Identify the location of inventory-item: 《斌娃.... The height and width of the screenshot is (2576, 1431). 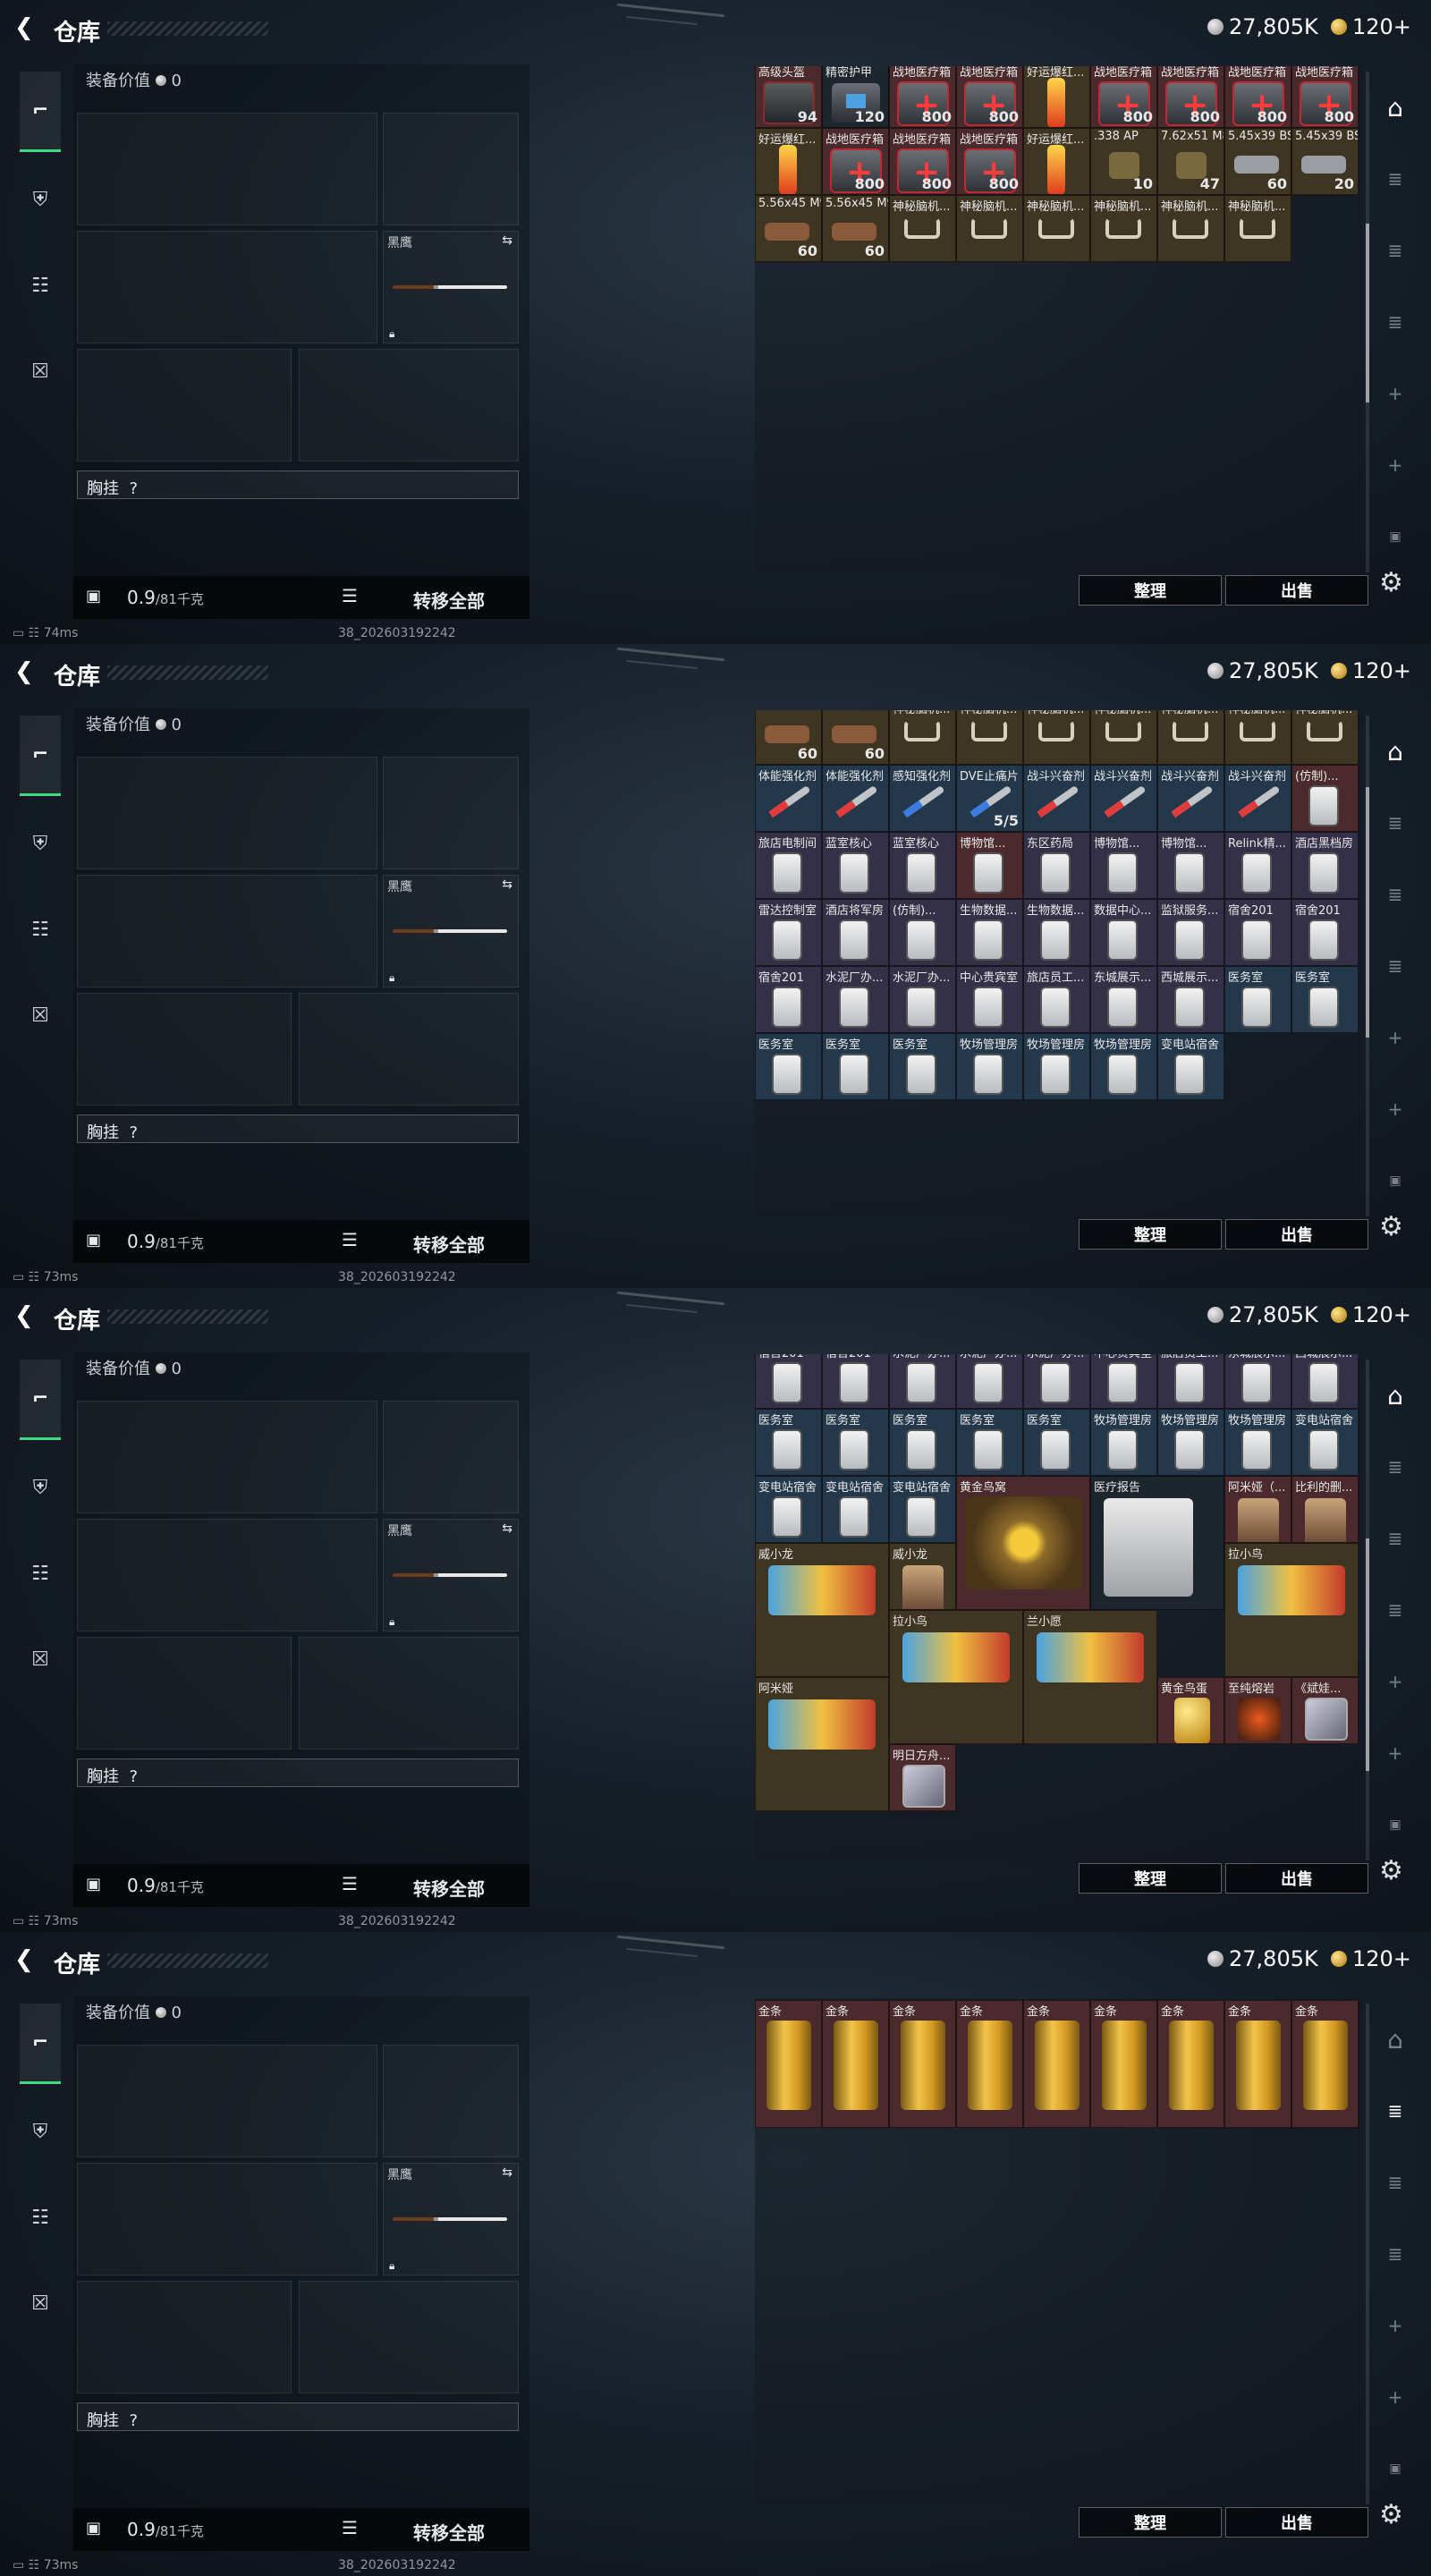
(1325, 1710).